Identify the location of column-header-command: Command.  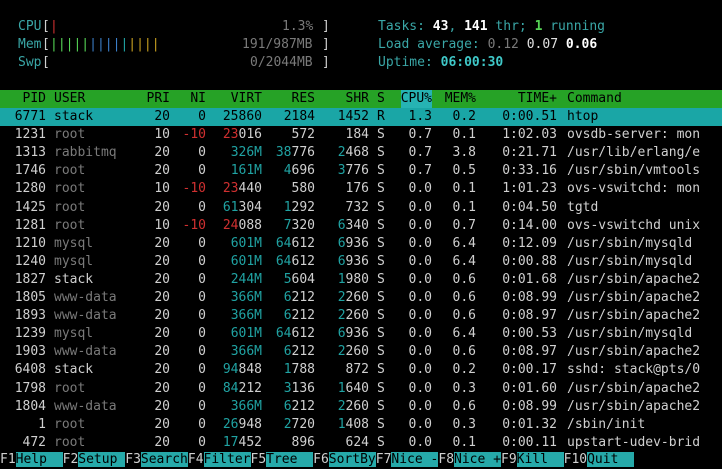
(594, 99).